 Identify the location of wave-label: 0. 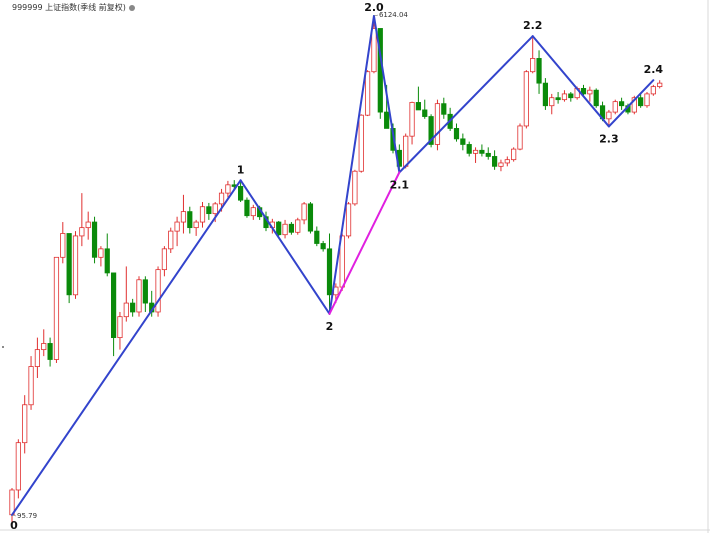
(14, 525).